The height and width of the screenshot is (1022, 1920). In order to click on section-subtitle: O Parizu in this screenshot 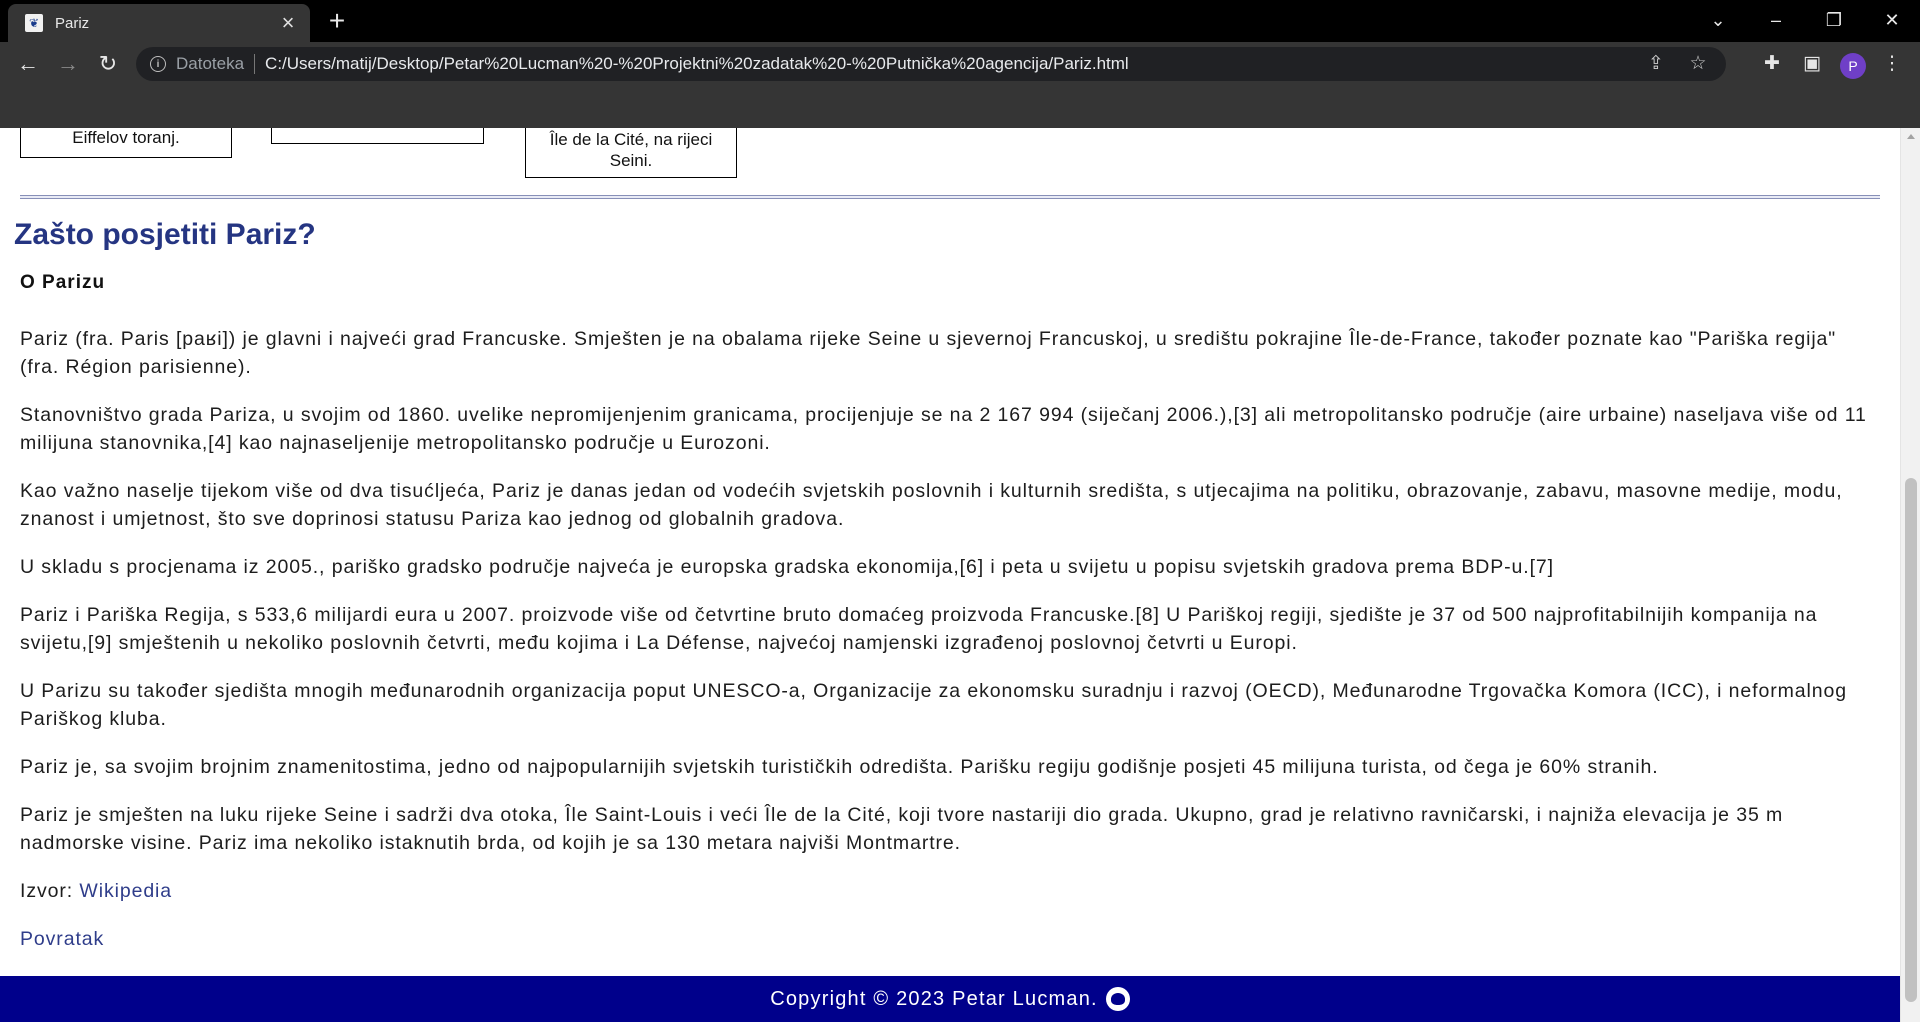, I will do `click(63, 282)`.